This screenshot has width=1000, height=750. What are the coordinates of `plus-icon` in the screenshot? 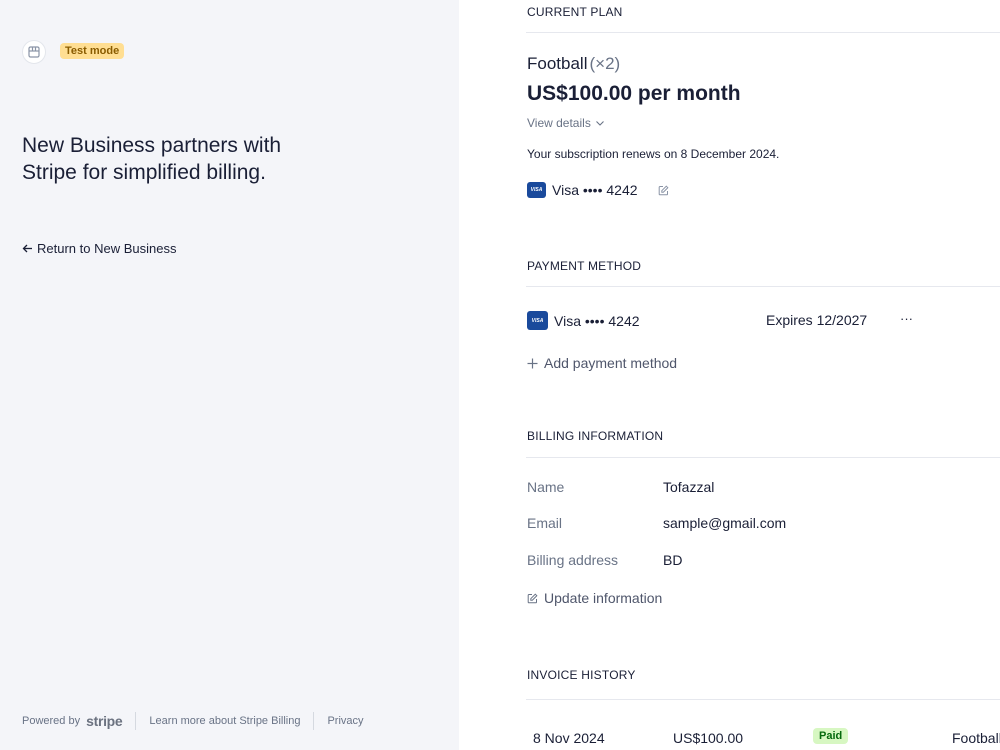 It's located at (532, 363).